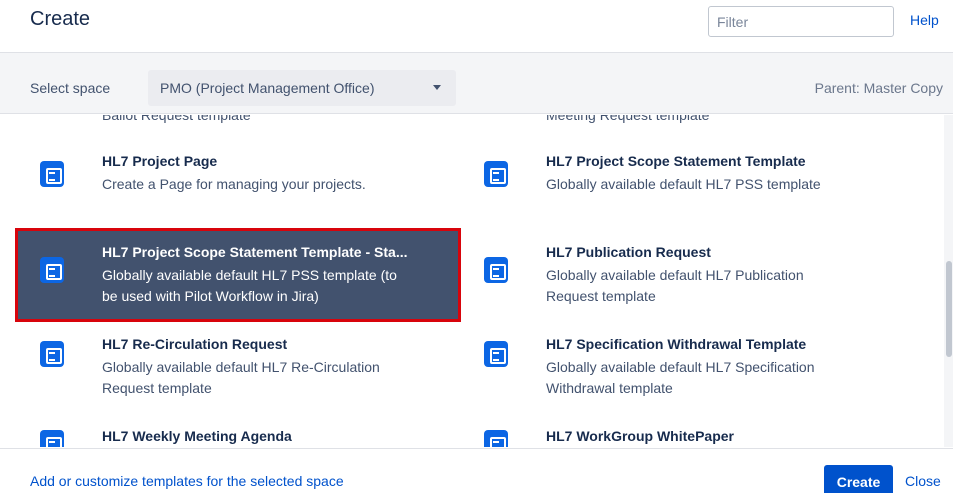 The width and height of the screenshot is (953, 493). I want to click on template-description-line-2: Withdrawal template, so click(609, 388).